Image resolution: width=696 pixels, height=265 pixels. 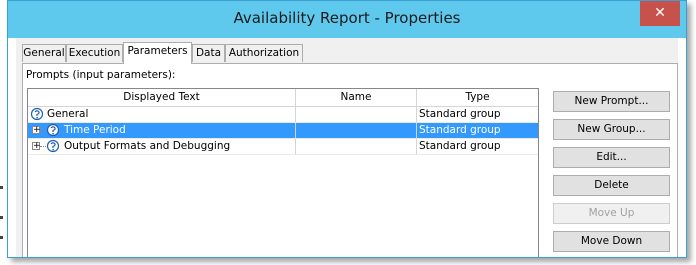 What do you see at coordinates (162, 131) in the screenshot?
I see `cell-displayed-text: + Time Period` at bounding box center [162, 131].